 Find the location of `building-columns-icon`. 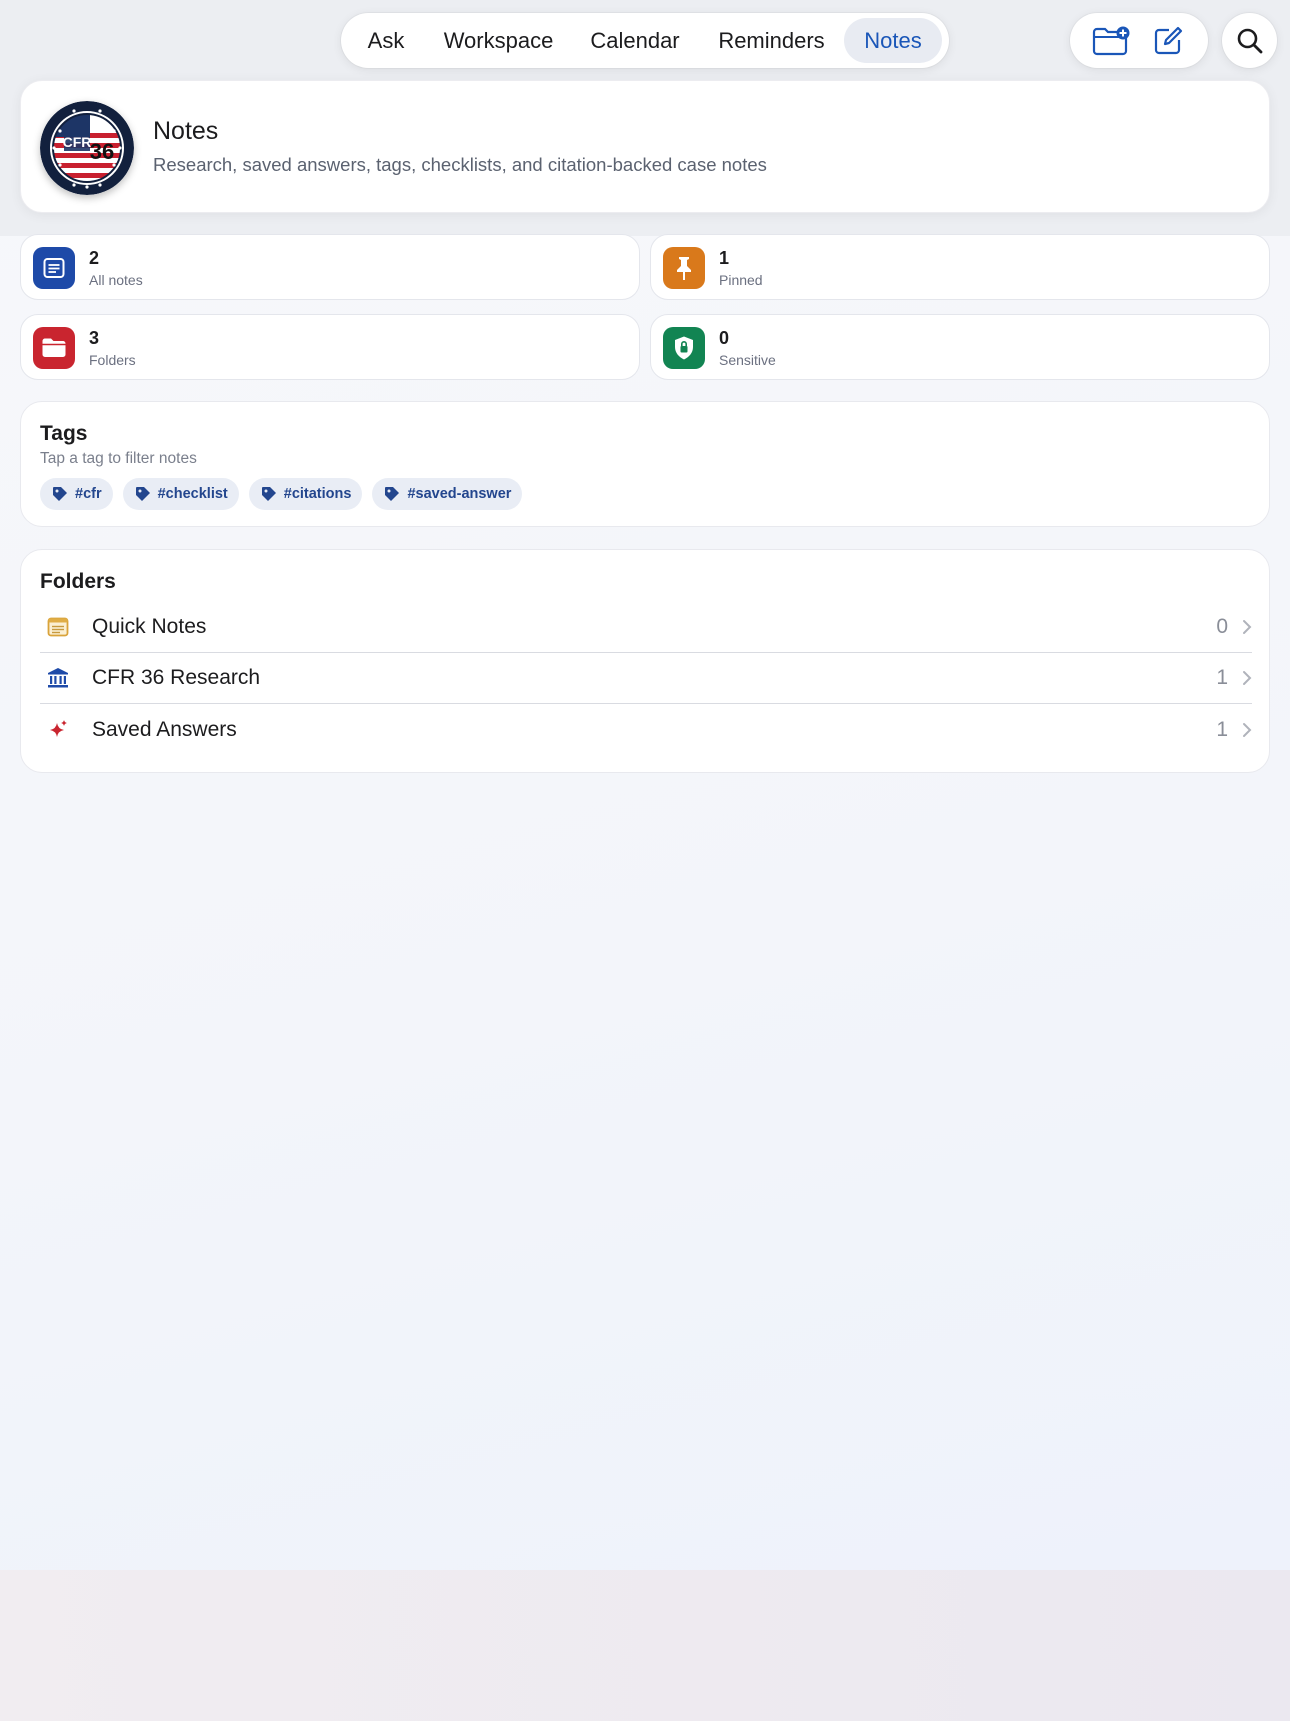

building-columns-icon is located at coordinates (58, 678).